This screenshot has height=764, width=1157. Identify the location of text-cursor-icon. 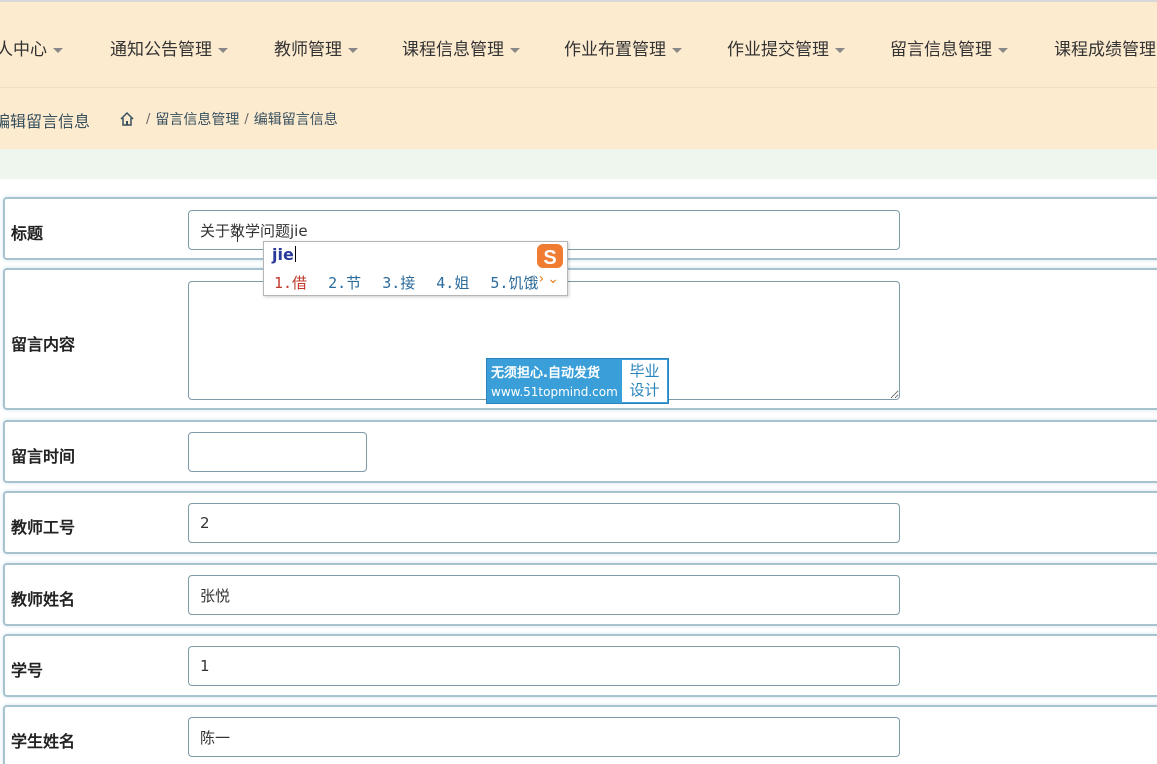
(240, 235).